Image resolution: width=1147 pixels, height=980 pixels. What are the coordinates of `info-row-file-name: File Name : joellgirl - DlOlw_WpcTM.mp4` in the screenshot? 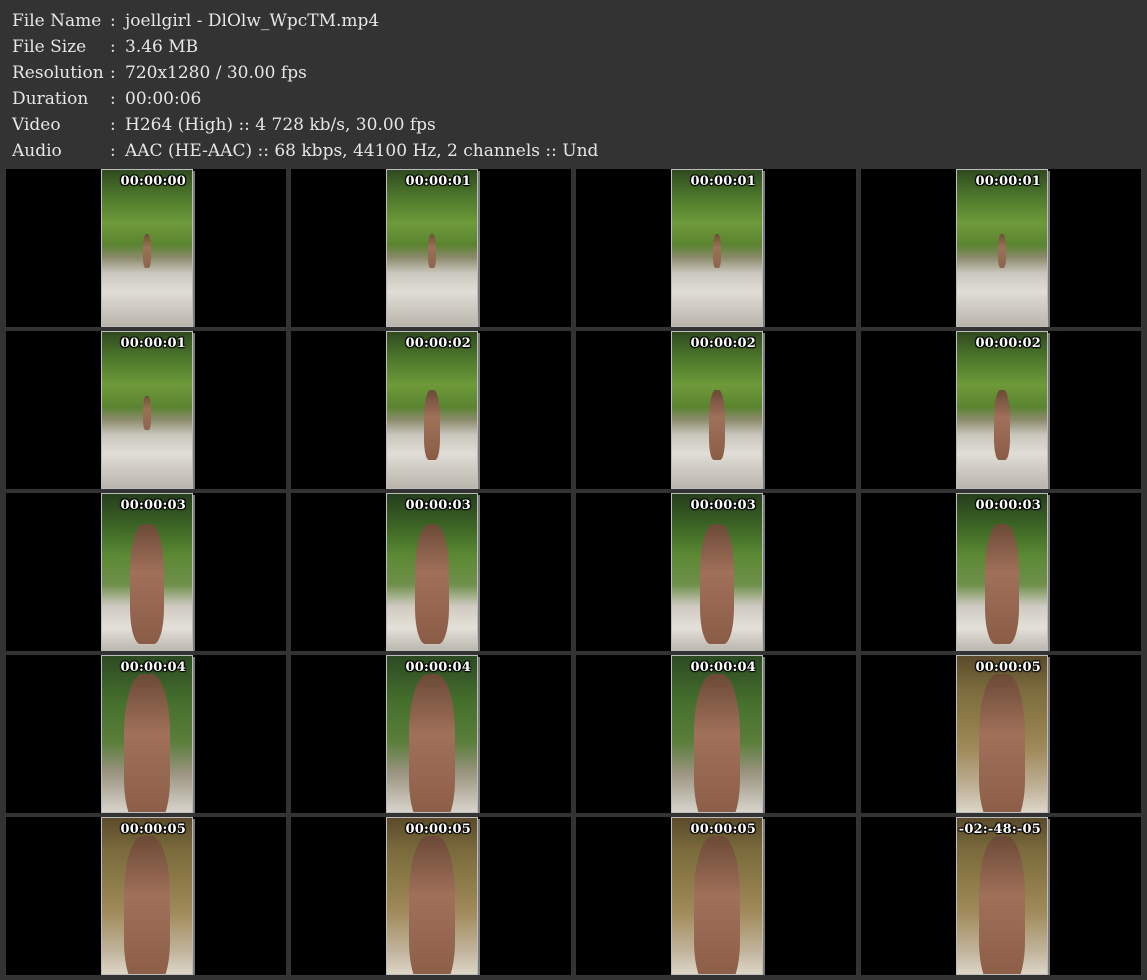 It's located at (305, 21).